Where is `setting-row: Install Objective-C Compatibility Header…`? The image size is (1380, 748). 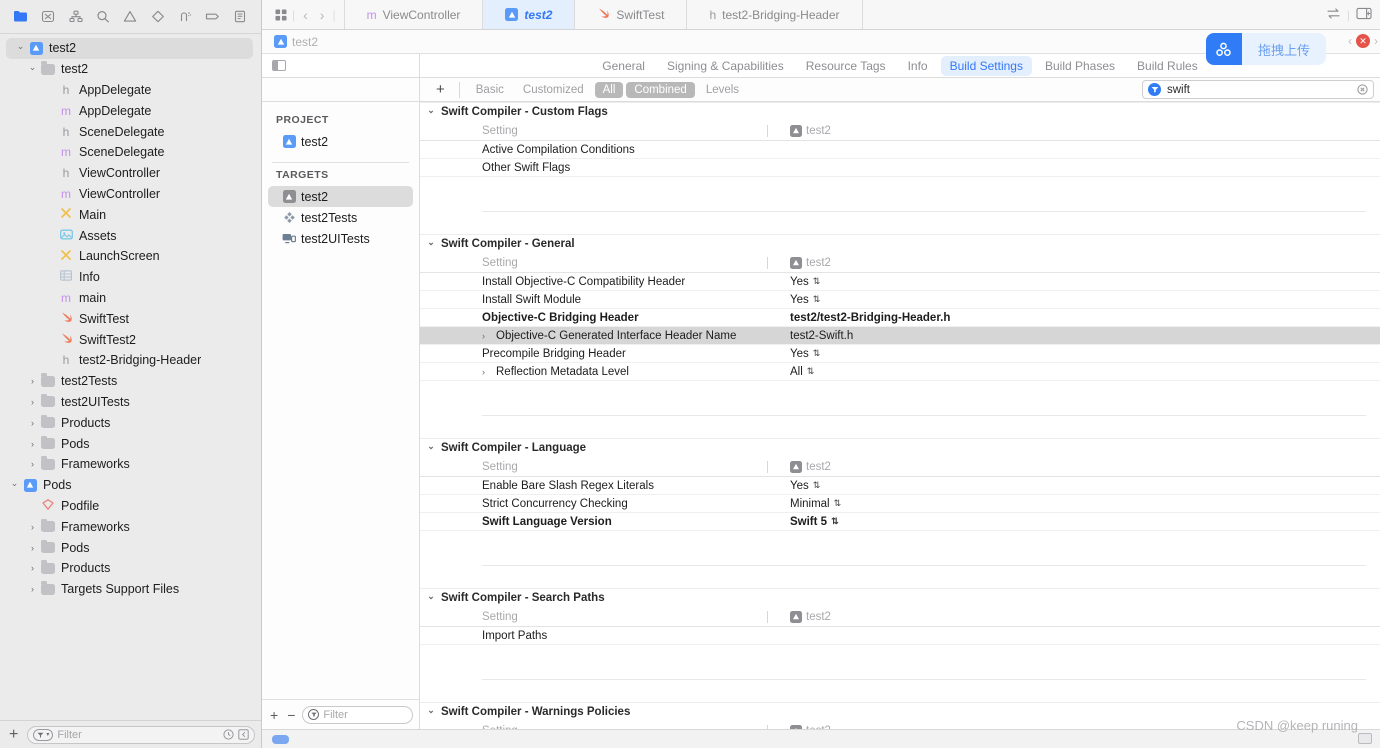 setting-row: Install Objective-C Compatibility Header… is located at coordinates (900, 282).